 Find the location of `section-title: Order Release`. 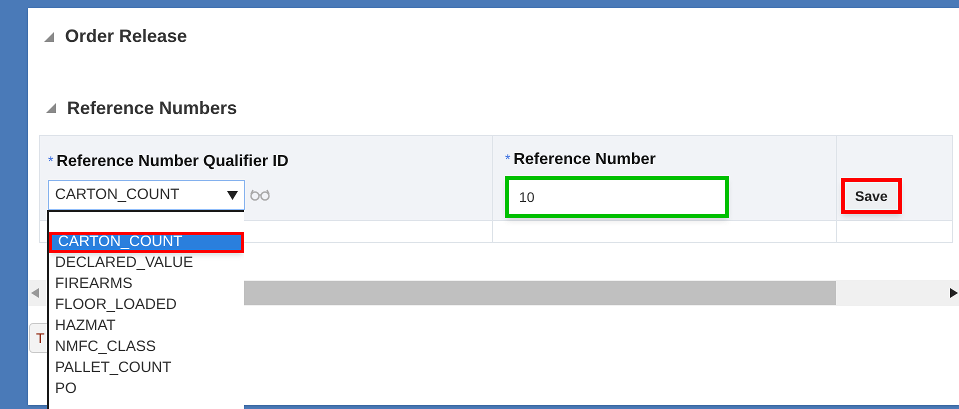

section-title: Order Release is located at coordinates (126, 36).